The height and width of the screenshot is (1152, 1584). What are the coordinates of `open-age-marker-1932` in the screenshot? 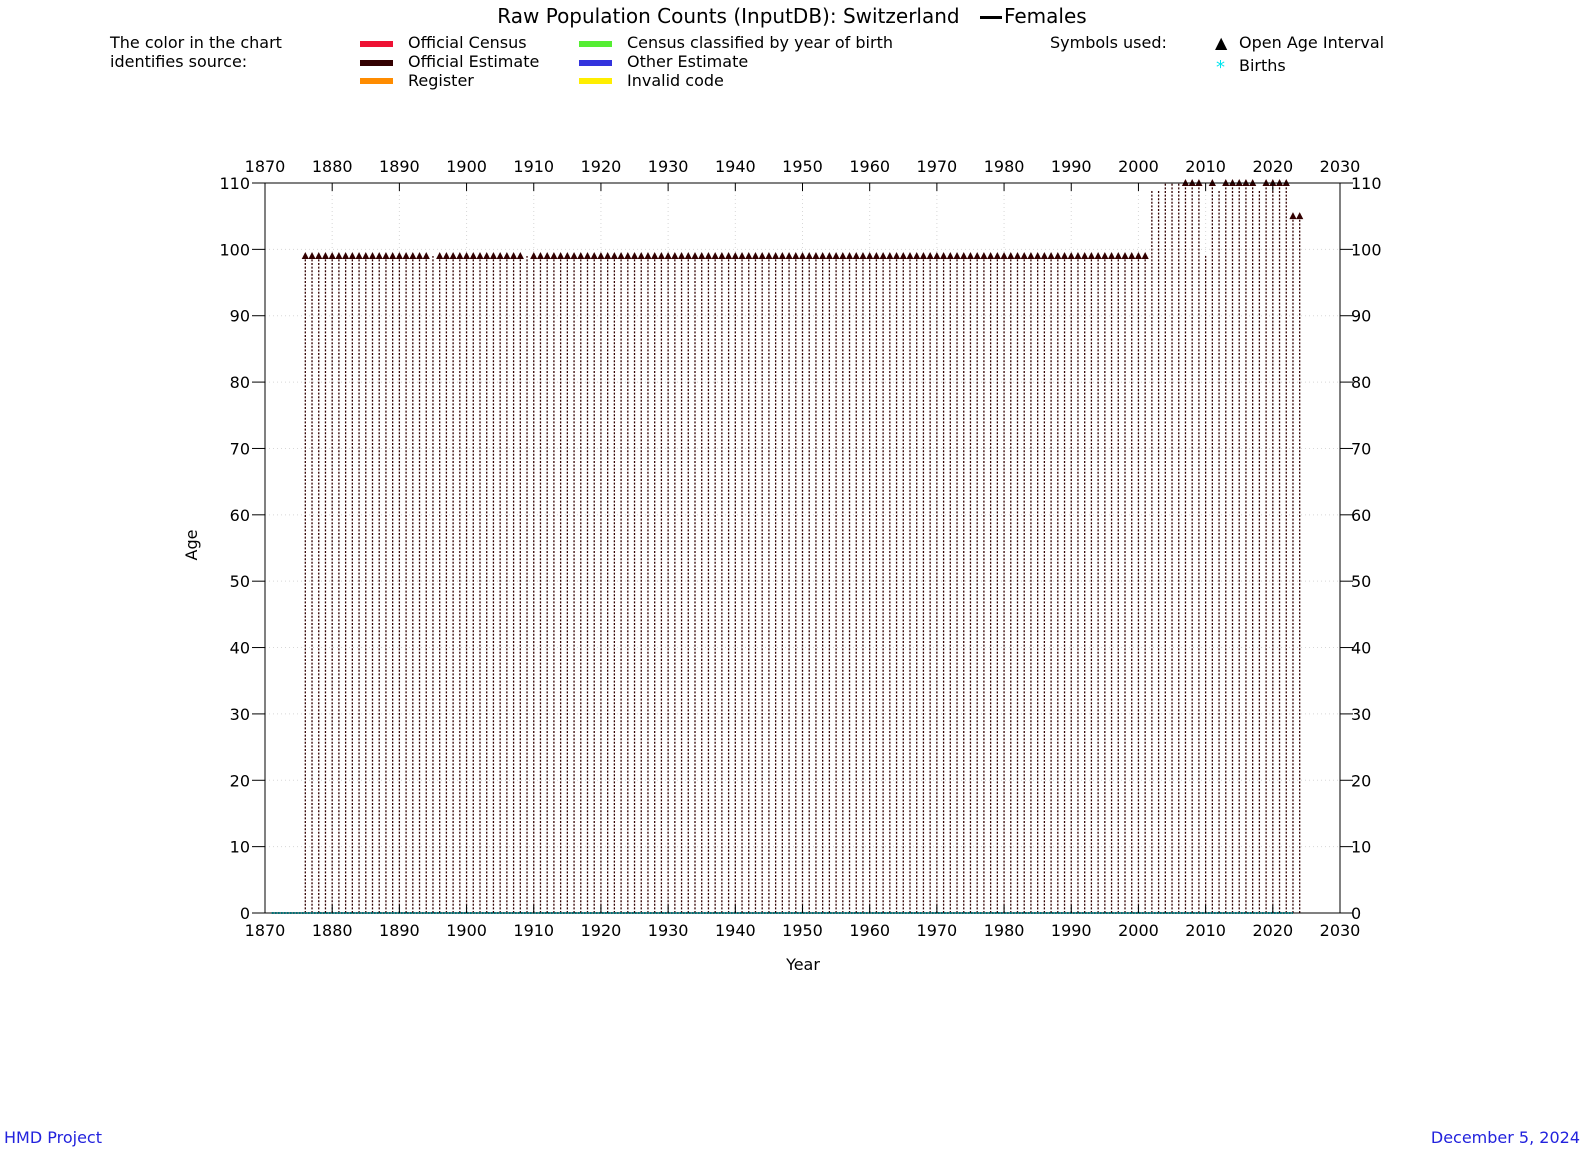 It's located at (681, 255).